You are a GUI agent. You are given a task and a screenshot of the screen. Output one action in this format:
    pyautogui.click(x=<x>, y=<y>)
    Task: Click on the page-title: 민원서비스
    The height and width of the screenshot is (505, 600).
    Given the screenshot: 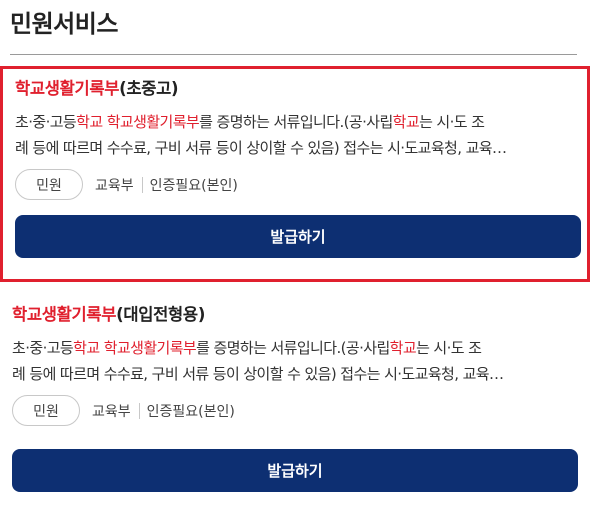 What is the action you would take?
    pyautogui.click(x=64, y=24)
    